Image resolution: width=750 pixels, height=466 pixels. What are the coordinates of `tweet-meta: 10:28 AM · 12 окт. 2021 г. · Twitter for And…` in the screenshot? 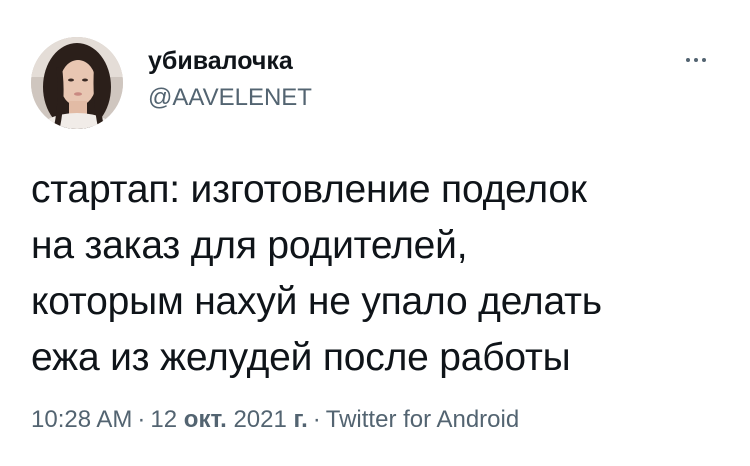 It's located at (275, 420).